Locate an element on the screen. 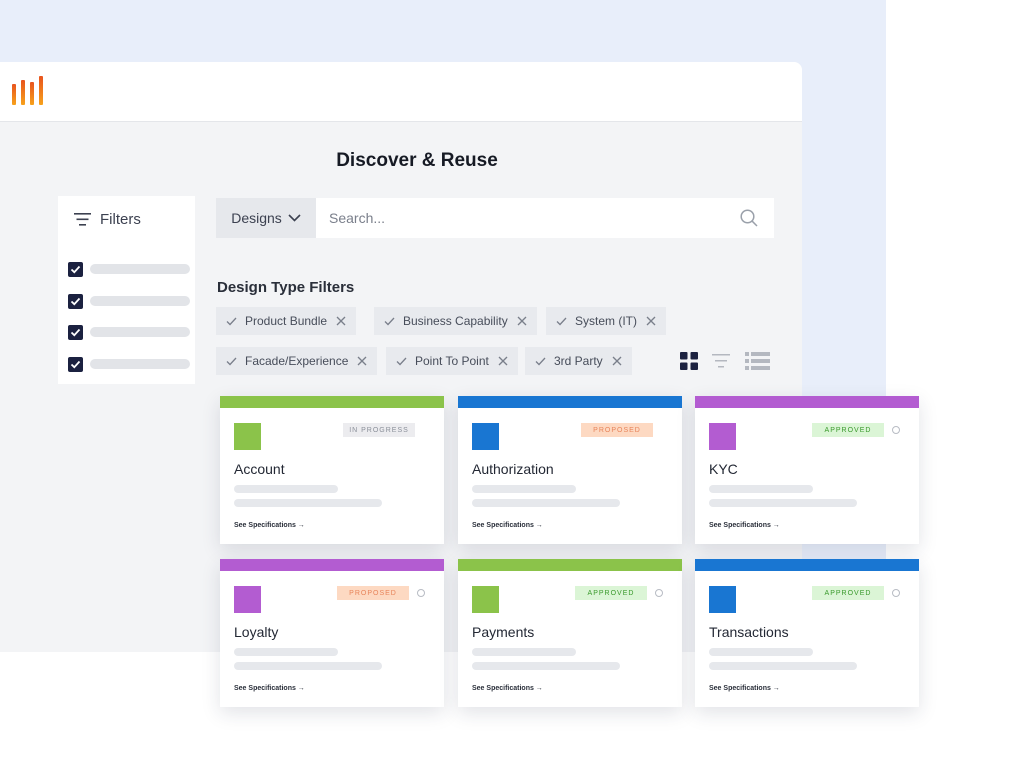  filter-chip: Point To Point is located at coordinates (452, 361).